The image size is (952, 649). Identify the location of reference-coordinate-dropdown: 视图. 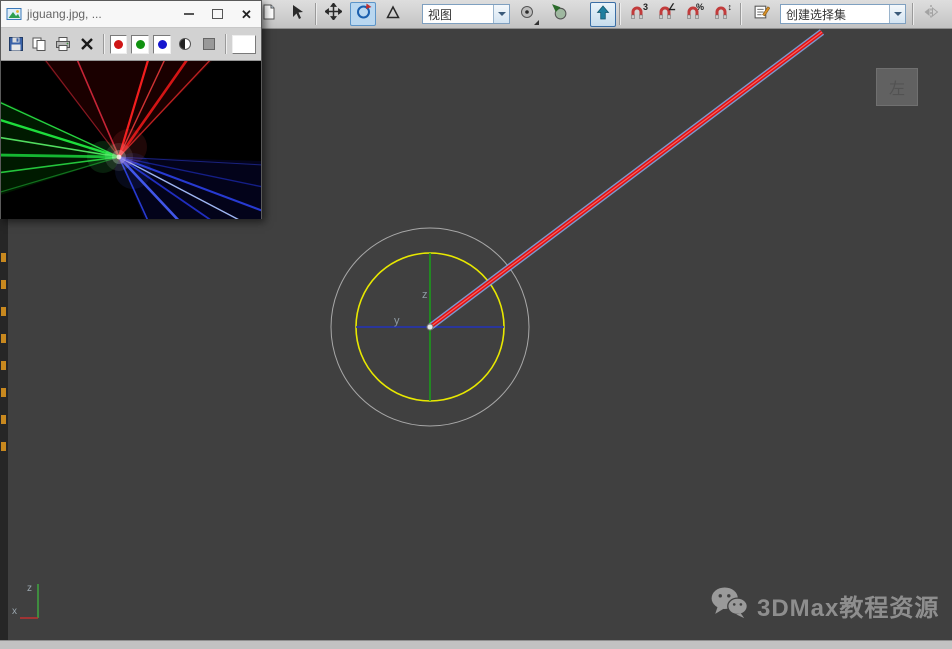
(466, 14).